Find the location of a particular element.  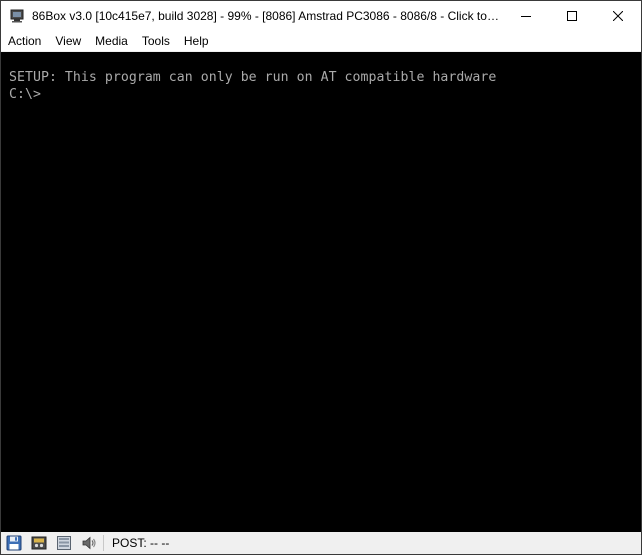

window-controls is located at coordinates (572, 16).